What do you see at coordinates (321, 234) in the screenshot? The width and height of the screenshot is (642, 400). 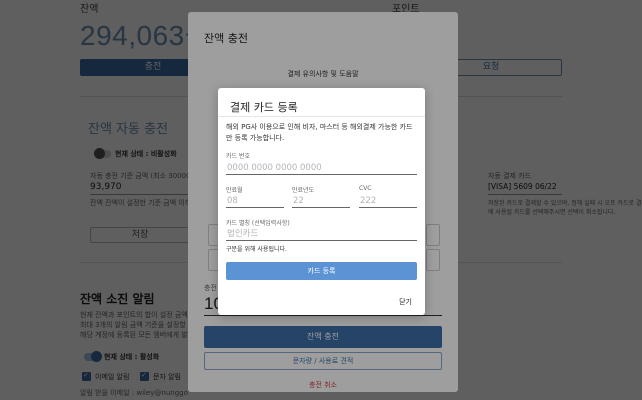 I see `card-alias-input` at bounding box center [321, 234].